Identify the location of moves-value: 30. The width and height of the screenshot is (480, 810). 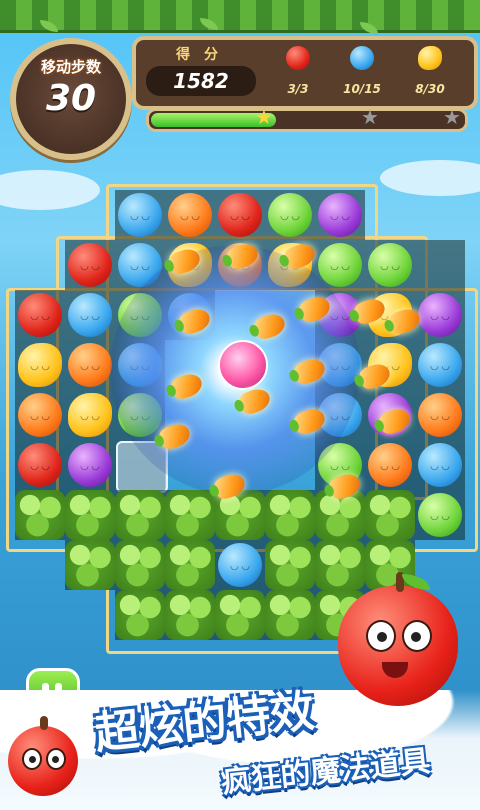
(71, 98).